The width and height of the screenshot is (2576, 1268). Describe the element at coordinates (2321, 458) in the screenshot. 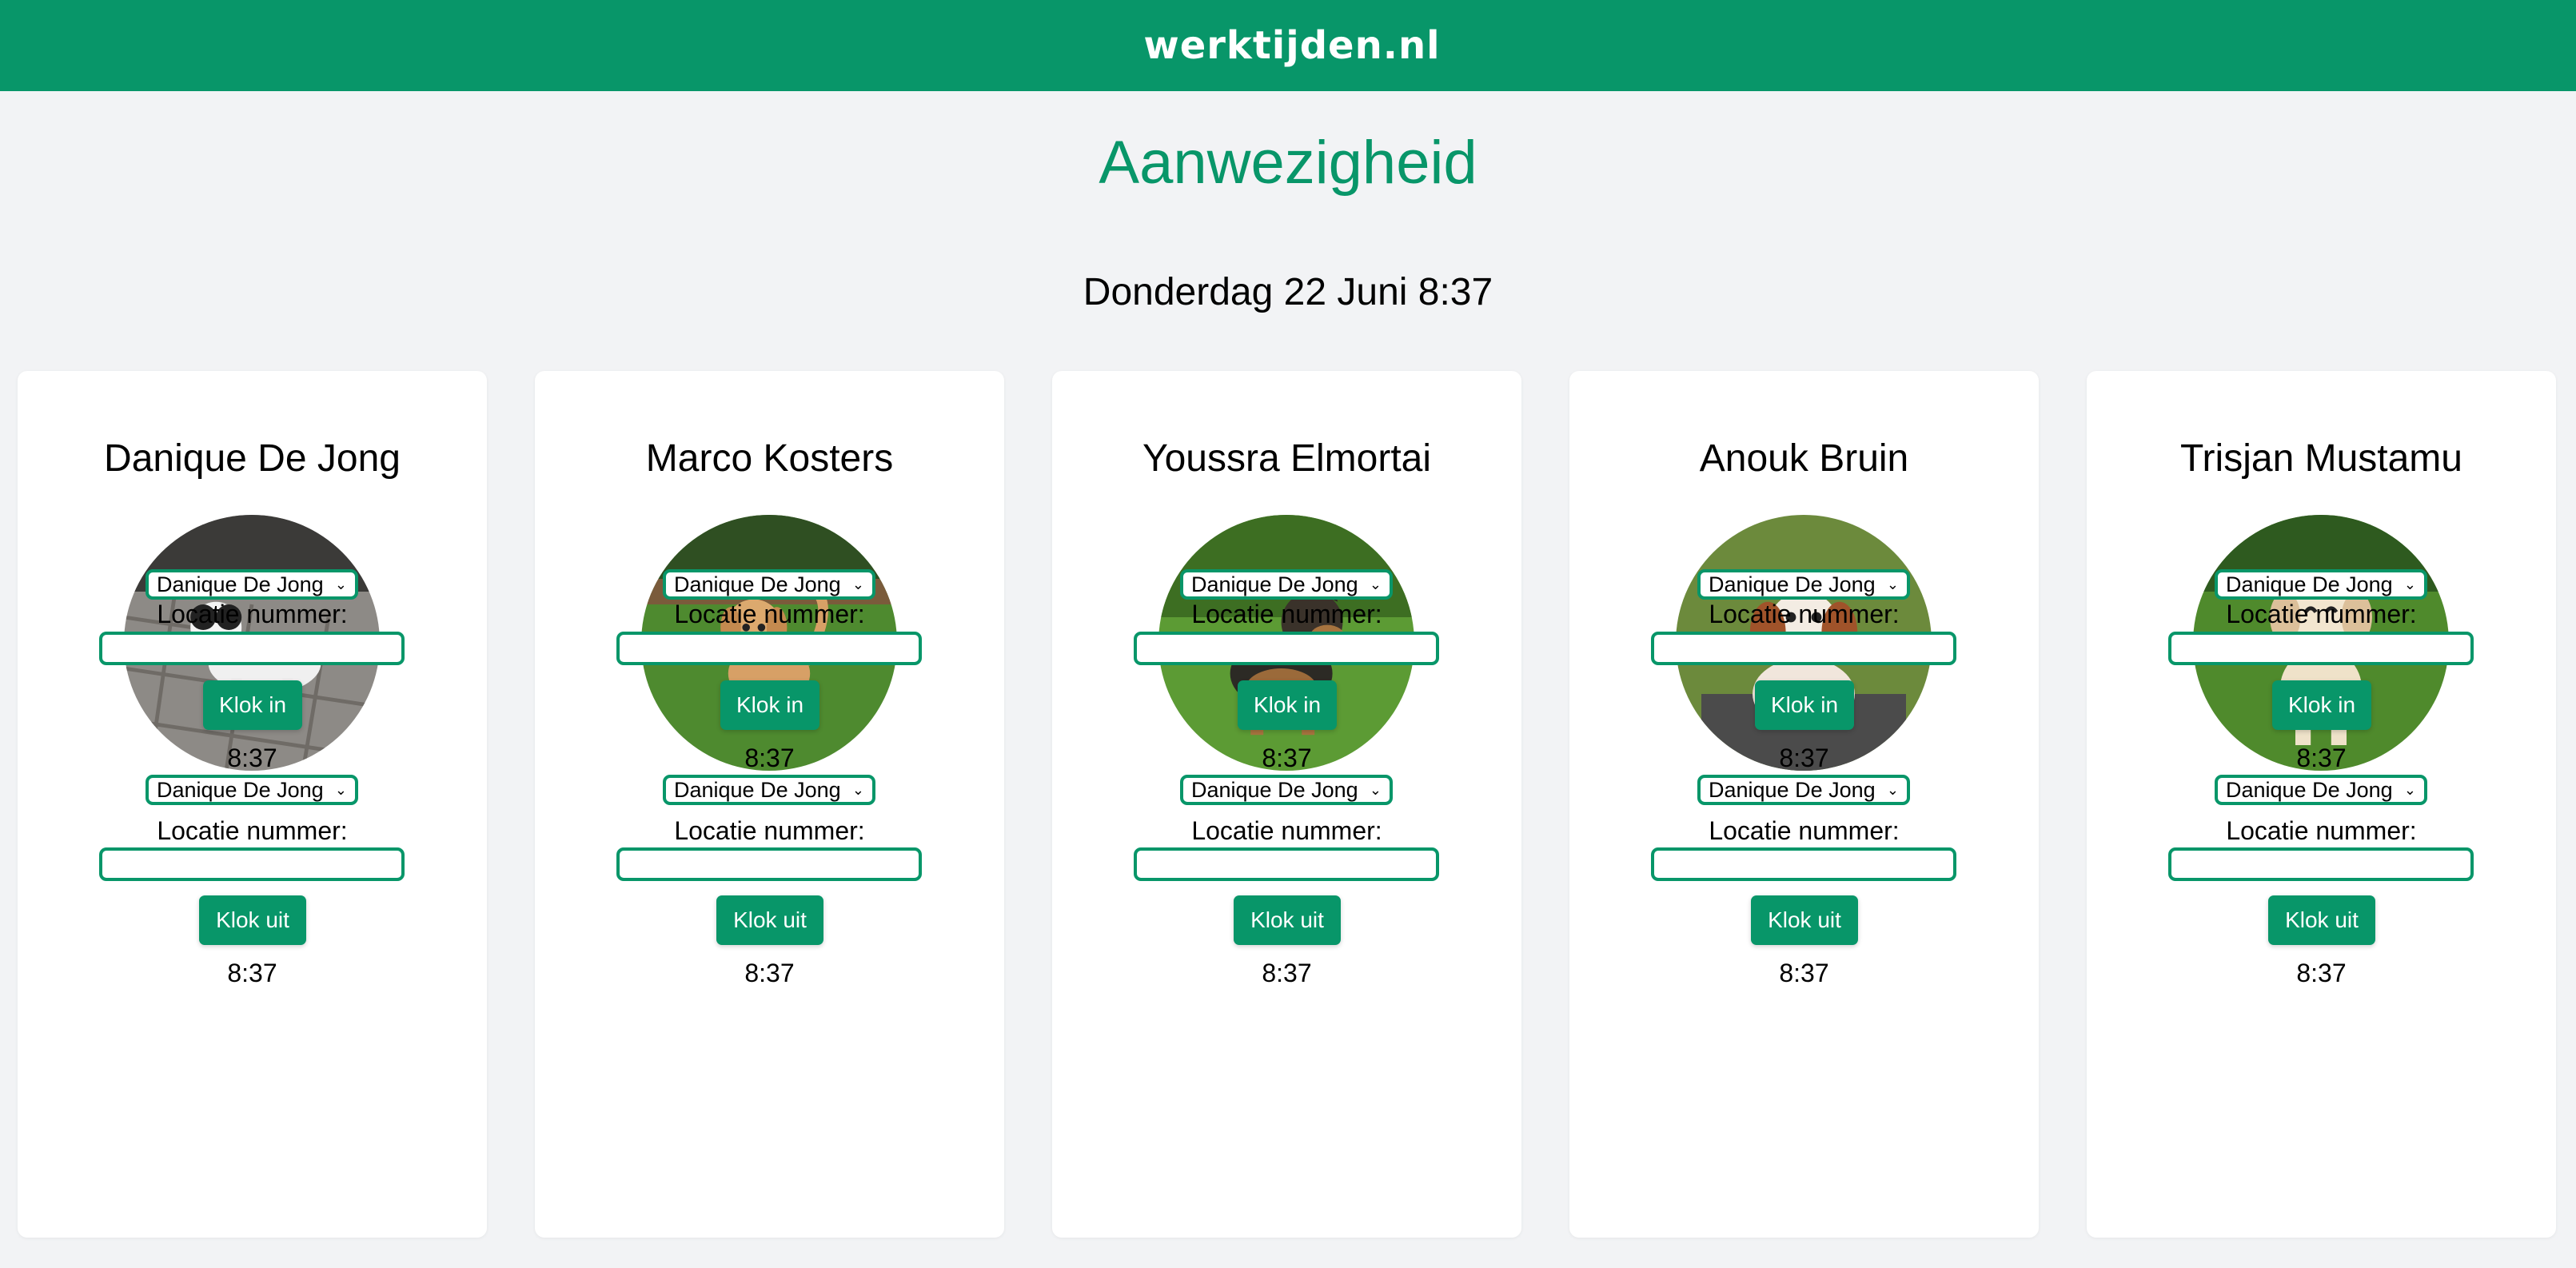

I see `employee-name: Trisjan Mustamu` at that location.